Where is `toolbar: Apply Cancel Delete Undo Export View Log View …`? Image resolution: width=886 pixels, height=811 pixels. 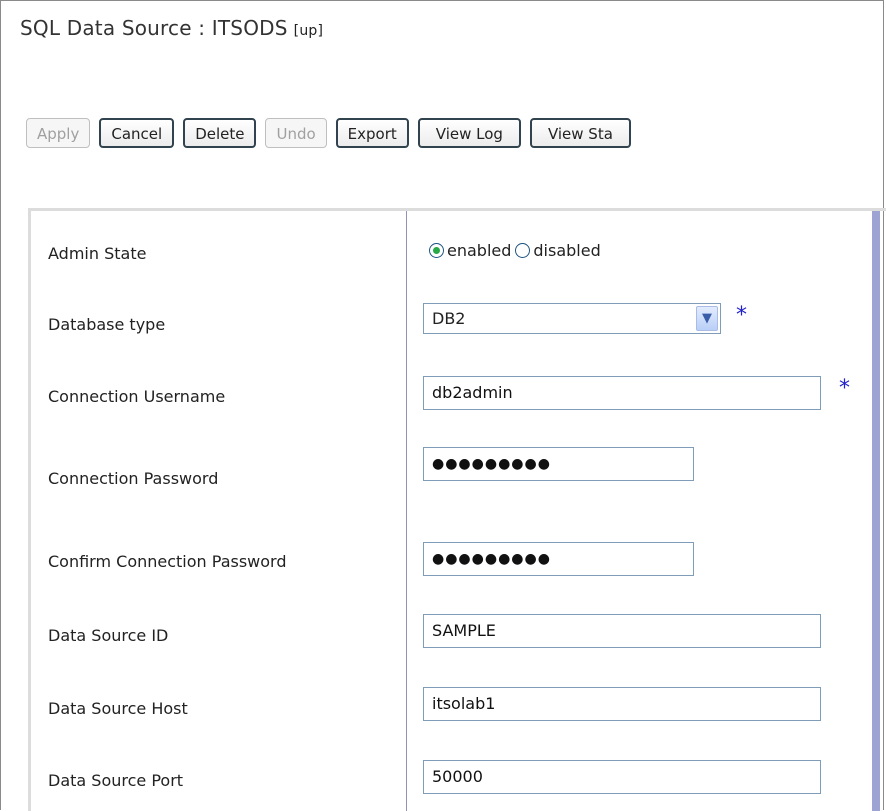
toolbar: Apply Cancel Delete Undo Export View Log View … is located at coordinates (456, 135).